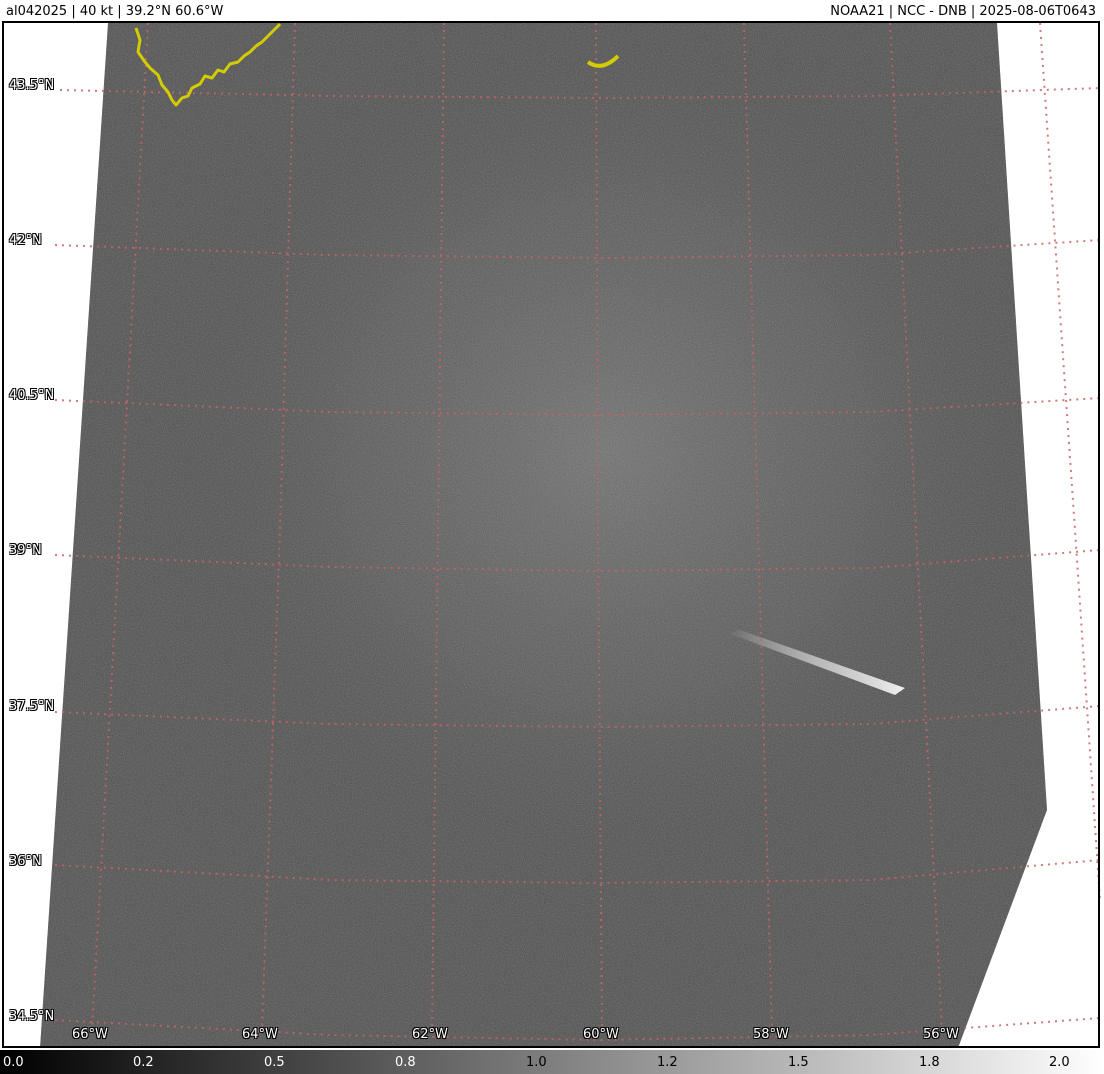 This screenshot has height=1074, width=1104. Describe the element at coordinates (1059, 1062) in the screenshot. I see `colorbar-tick-label: 2.0` at that location.